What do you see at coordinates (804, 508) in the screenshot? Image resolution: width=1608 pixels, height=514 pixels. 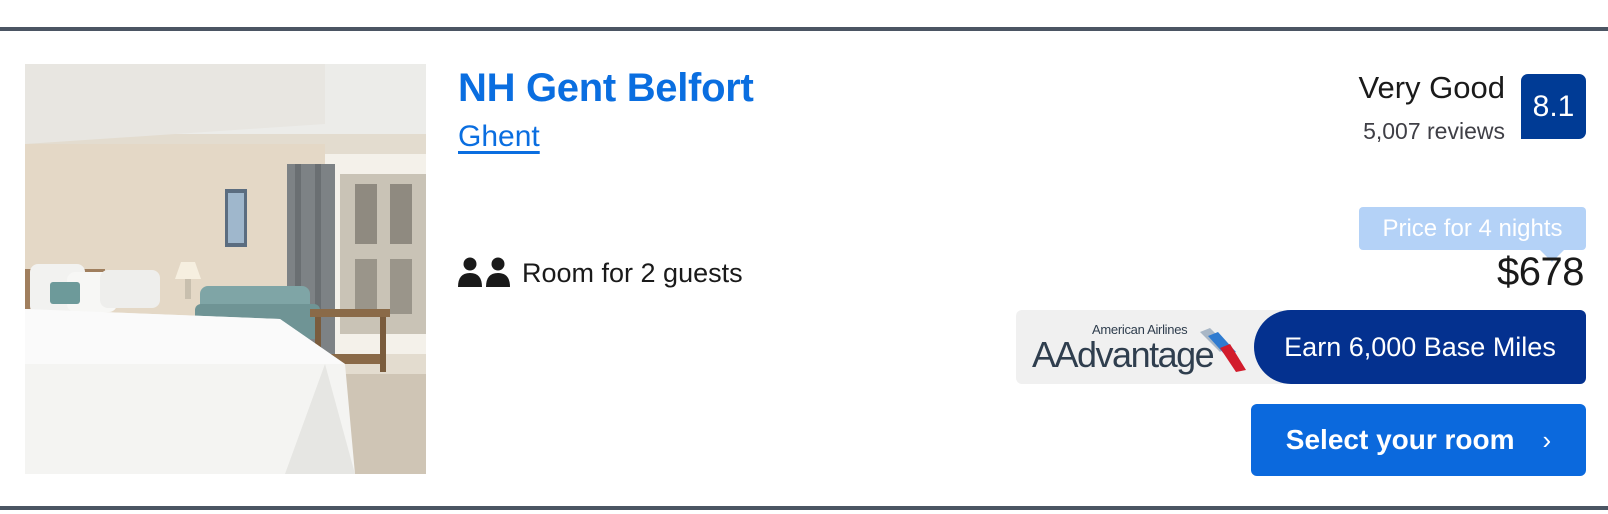 I see `bottom-divider` at bounding box center [804, 508].